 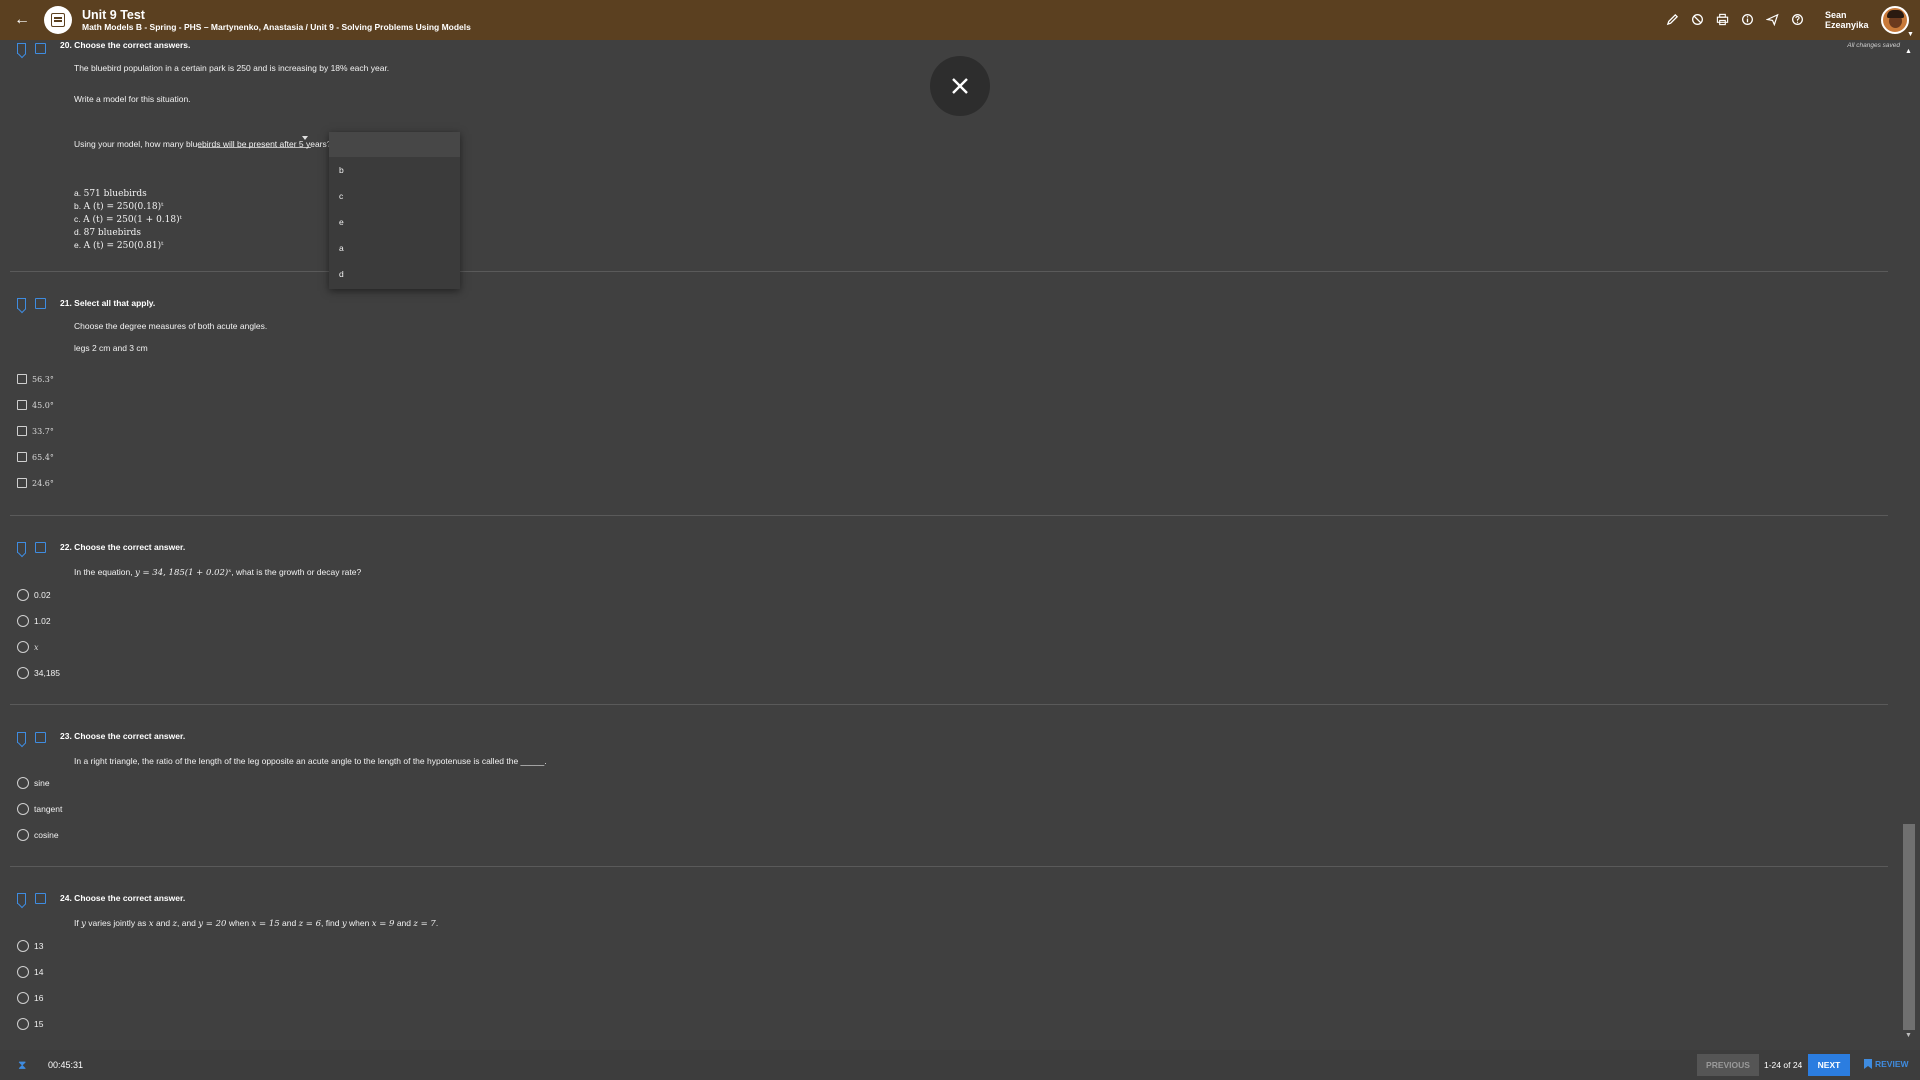 What do you see at coordinates (394, 196) in the screenshot?
I see `menu-item: c` at bounding box center [394, 196].